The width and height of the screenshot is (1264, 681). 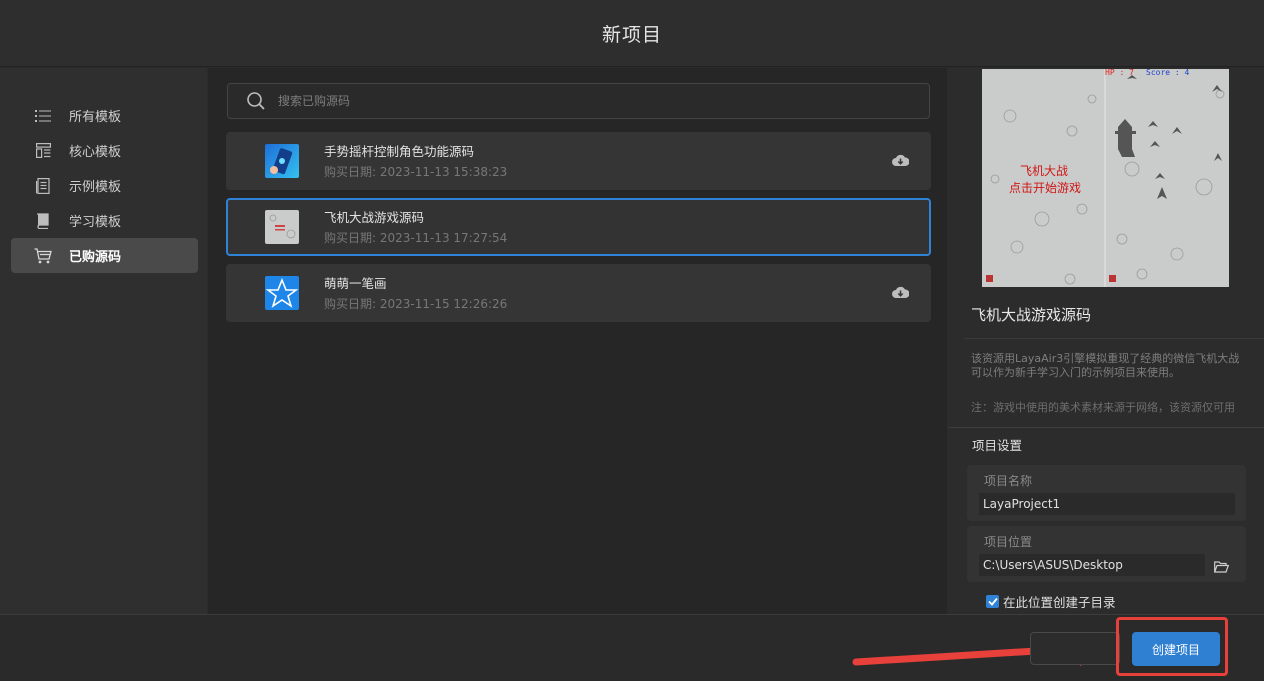 I want to click on item-name: 手势摇杆控制角色功能源码, so click(x=399, y=151).